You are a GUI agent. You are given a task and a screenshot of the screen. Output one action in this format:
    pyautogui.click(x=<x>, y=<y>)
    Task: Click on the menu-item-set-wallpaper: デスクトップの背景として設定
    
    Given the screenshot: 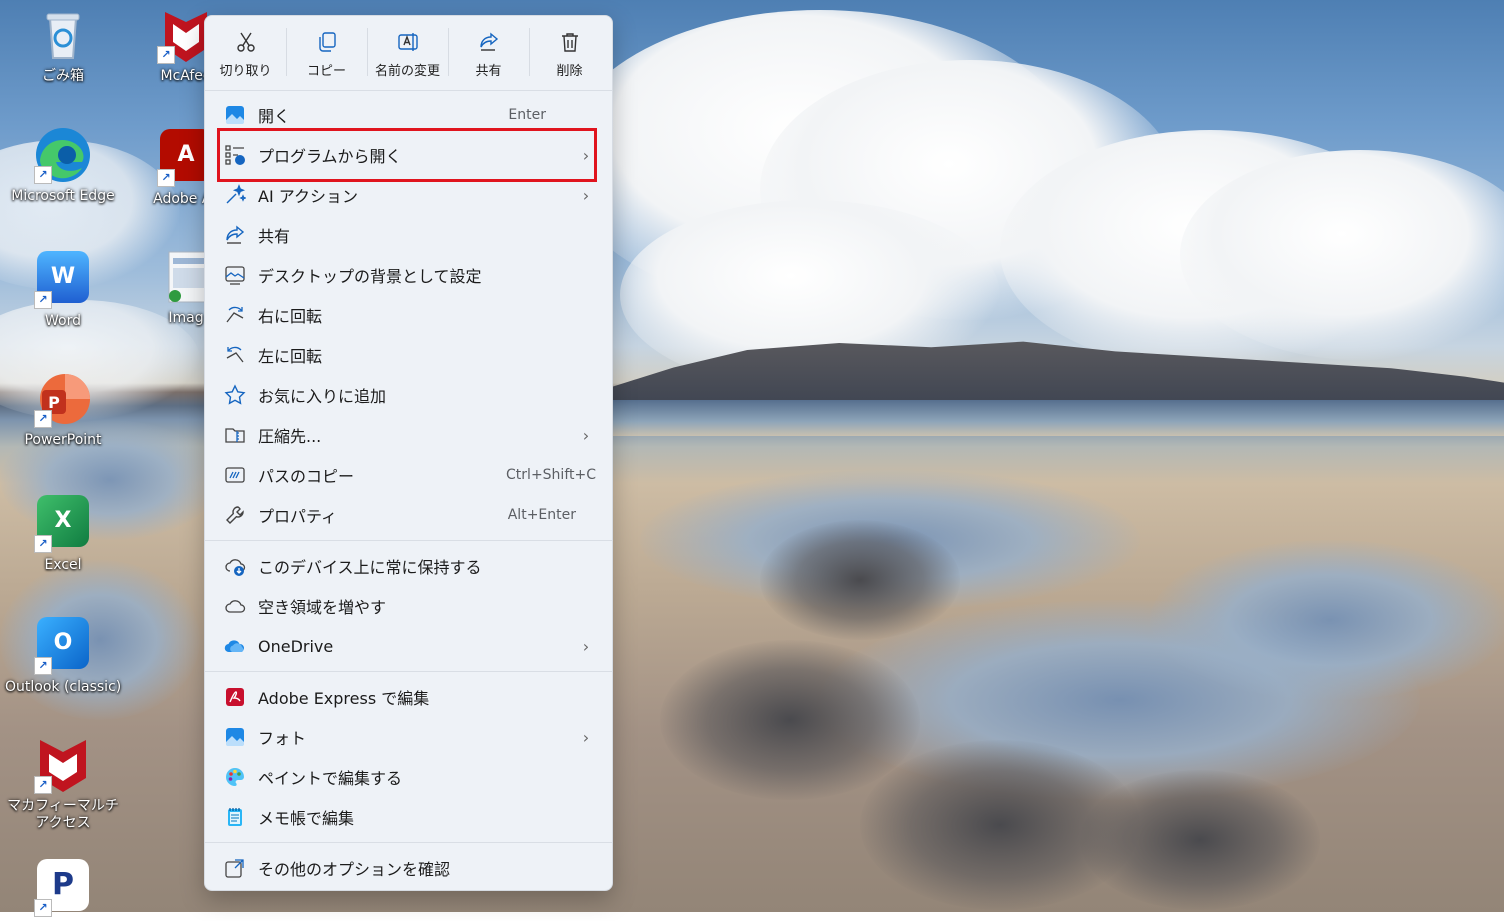 What is the action you would take?
    pyautogui.click(x=409, y=275)
    